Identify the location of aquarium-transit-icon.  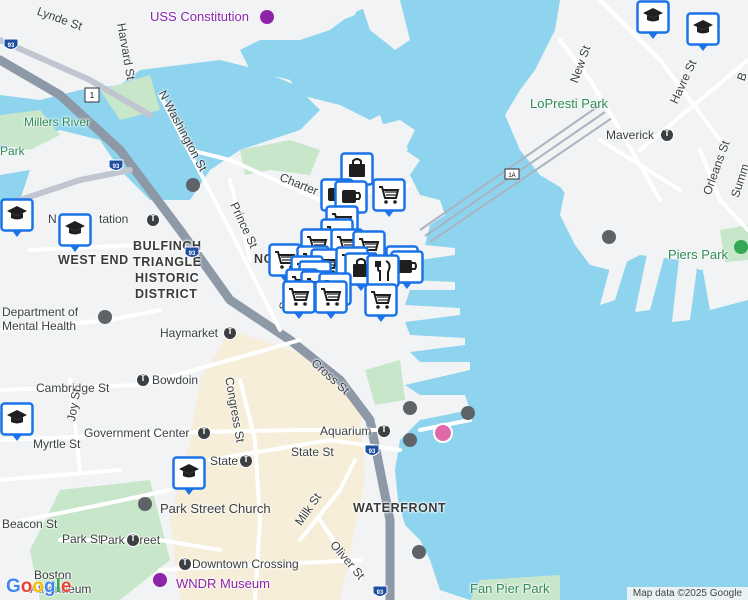
(384, 431).